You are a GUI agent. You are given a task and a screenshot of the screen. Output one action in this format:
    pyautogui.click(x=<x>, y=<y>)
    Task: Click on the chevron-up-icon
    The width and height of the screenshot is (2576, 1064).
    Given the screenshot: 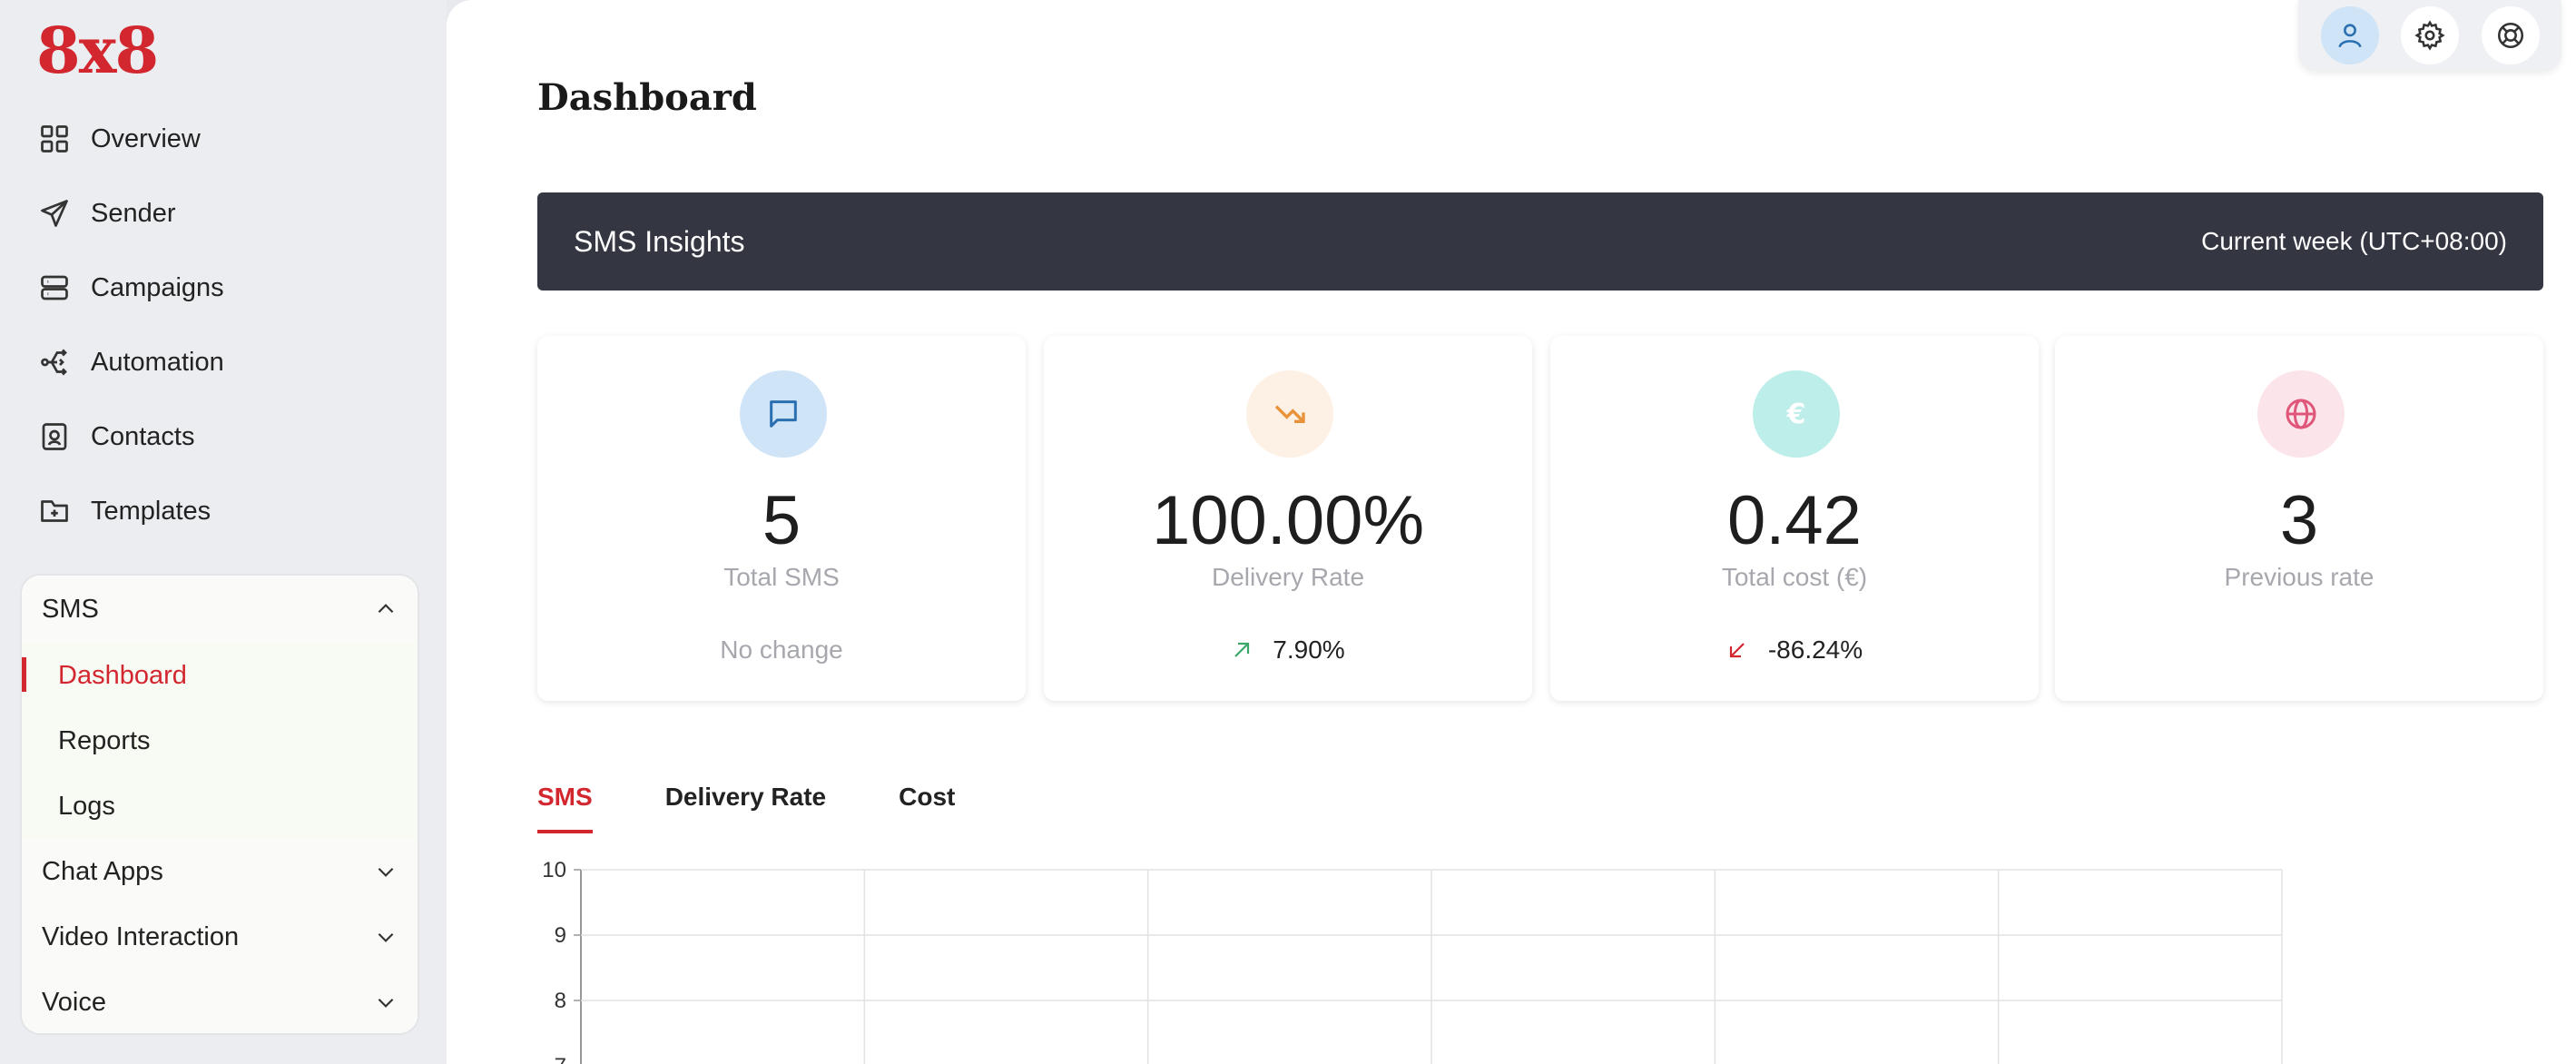 What is the action you would take?
    pyautogui.click(x=386, y=609)
    